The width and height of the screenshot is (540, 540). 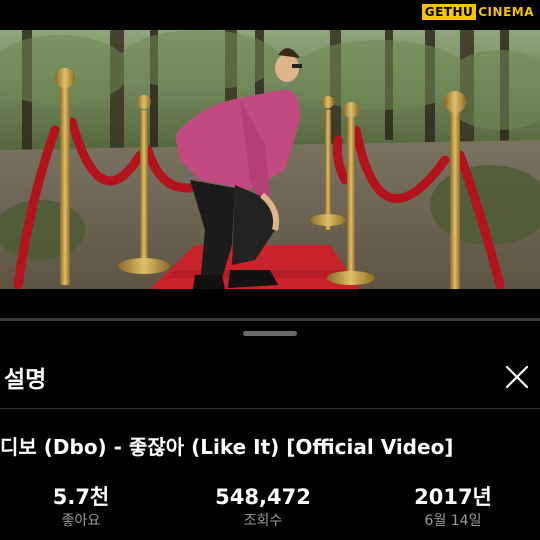 I want to click on watermark-part-b: CINEMA, so click(x=506, y=12).